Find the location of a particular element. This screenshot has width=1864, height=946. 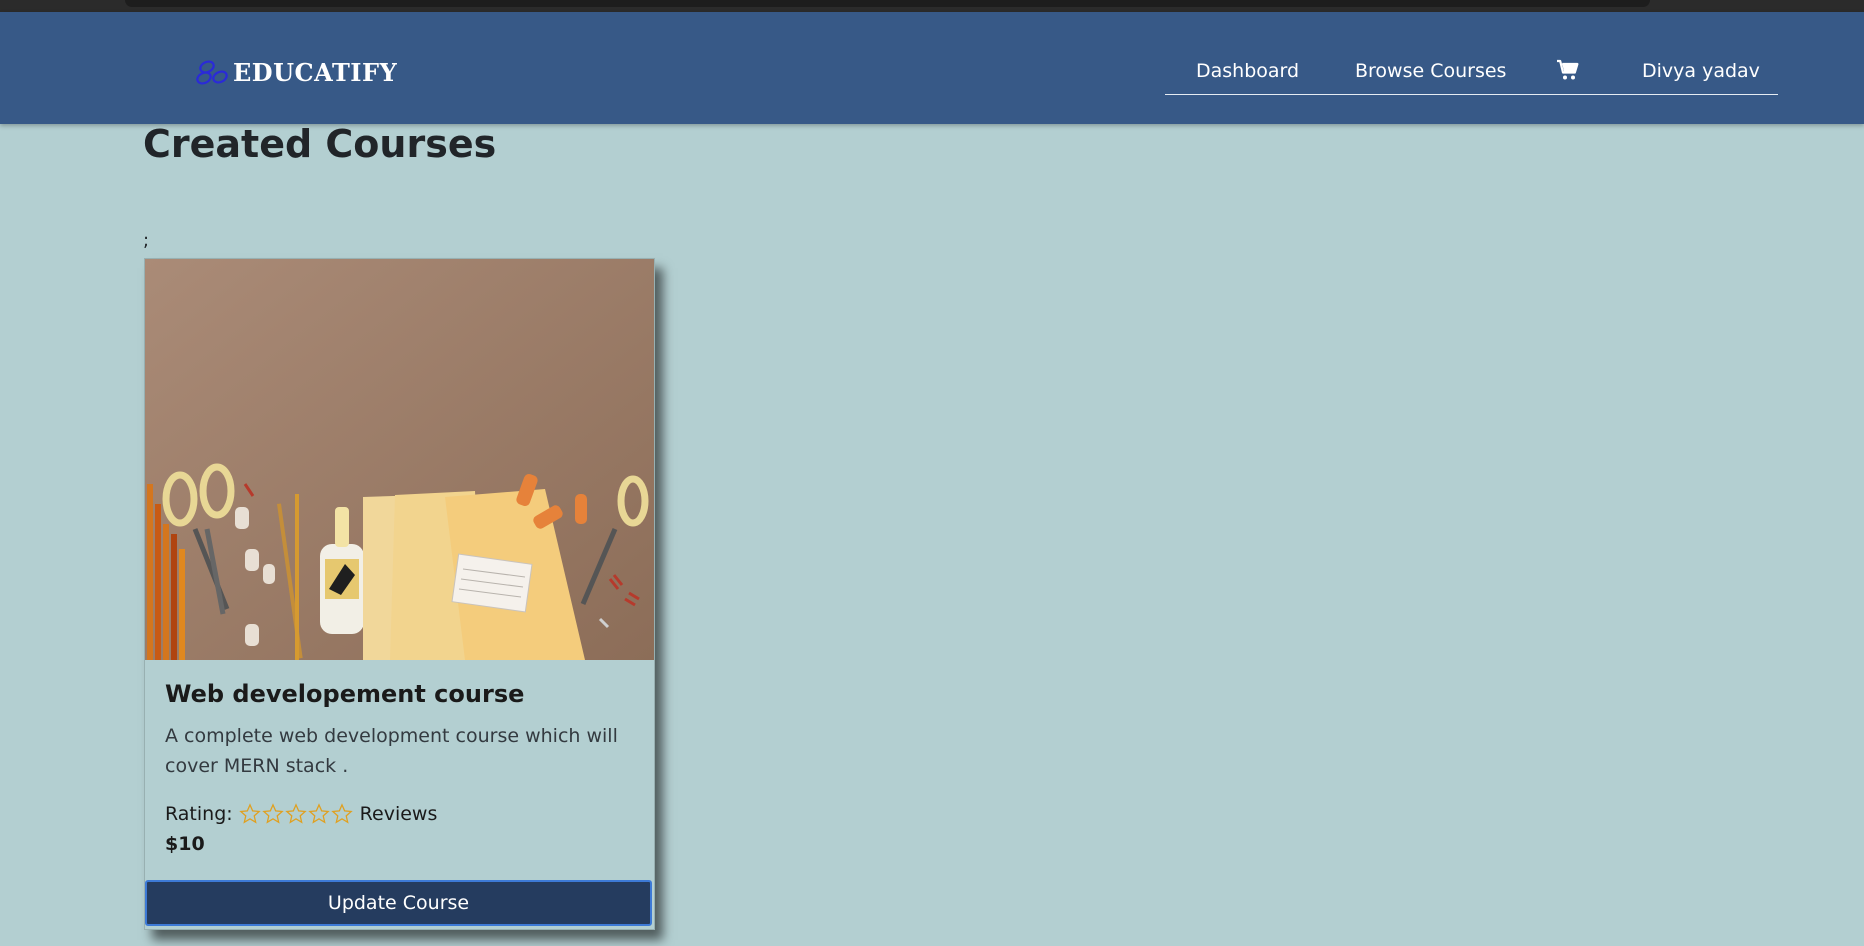

nav-browse-courses: Browse Courses is located at coordinates (1430, 71).